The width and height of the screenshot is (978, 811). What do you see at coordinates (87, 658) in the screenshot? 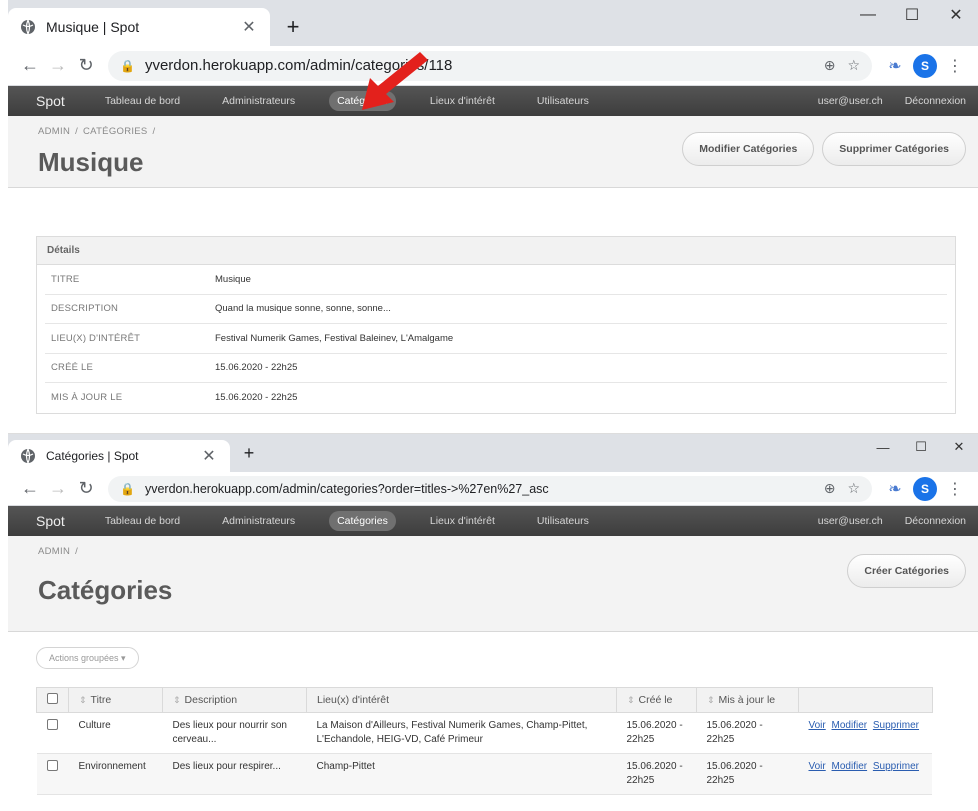
I see `bulk-actions-dropdown: Actions groupées ▾` at bounding box center [87, 658].